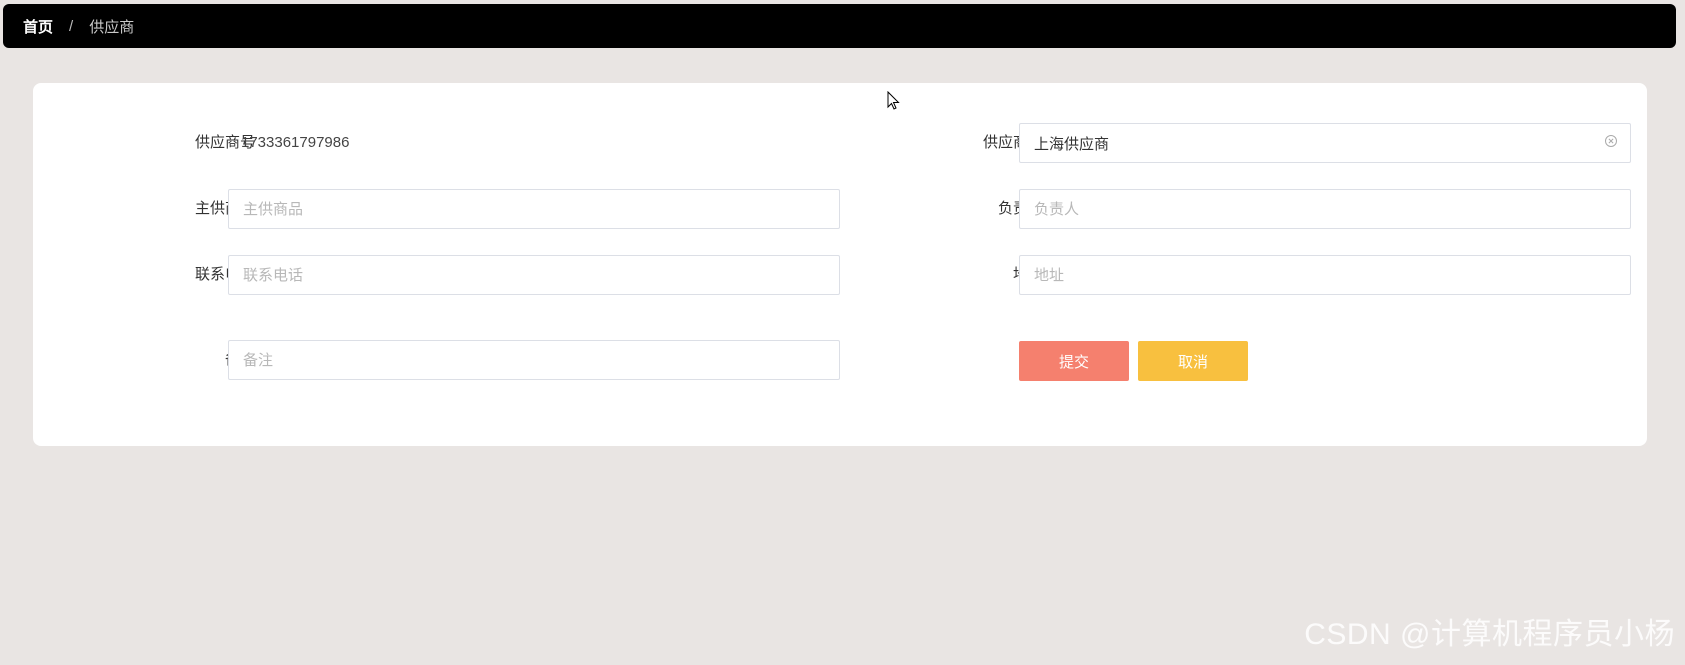 This screenshot has width=1685, height=665. I want to click on submit-button: 提交, so click(1074, 361).